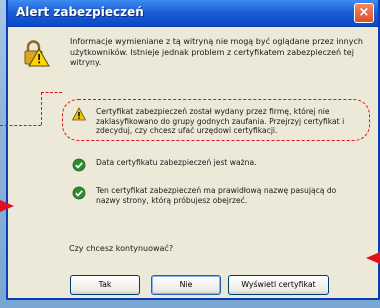 The width and height of the screenshot is (380, 308). Describe the element at coordinates (373, 258) in the screenshot. I see `red-arrow-right-icon` at that location.